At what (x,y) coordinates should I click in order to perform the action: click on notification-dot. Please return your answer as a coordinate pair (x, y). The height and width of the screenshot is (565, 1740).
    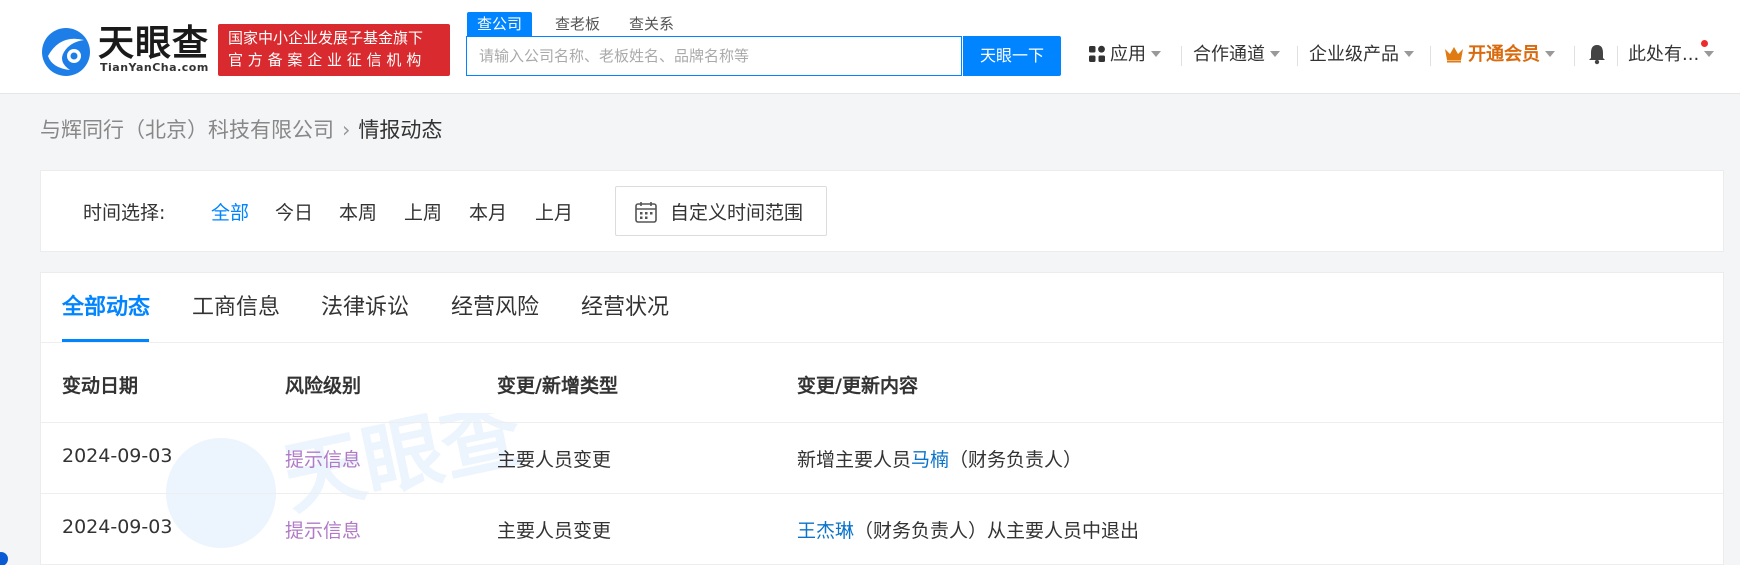
    Looking at the image, I should click on (1704, 43).